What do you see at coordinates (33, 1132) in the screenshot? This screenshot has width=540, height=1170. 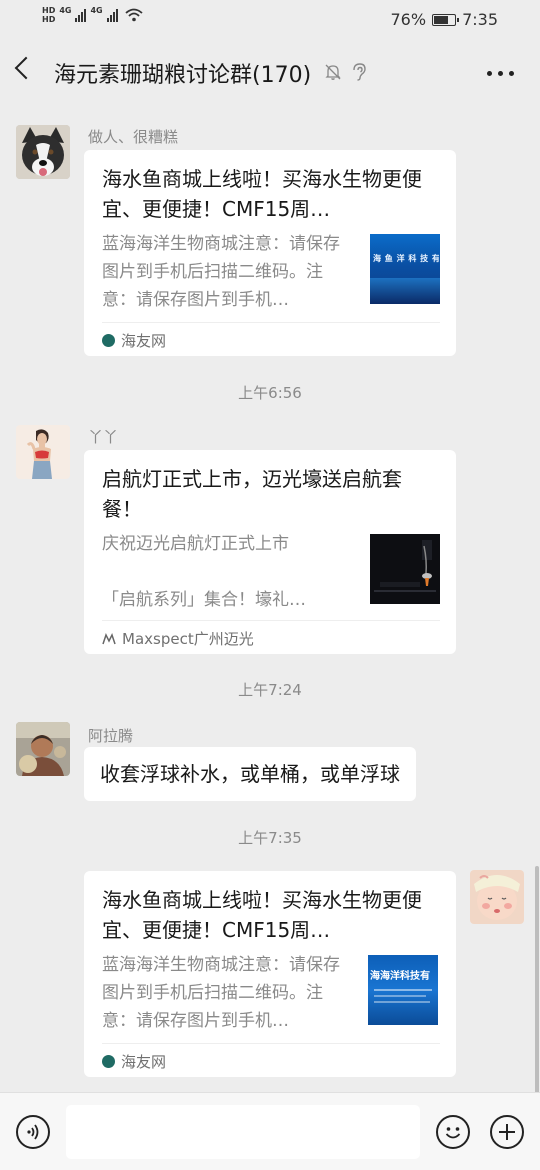 I see `voice-icon` at bounding box center [33, 1132].